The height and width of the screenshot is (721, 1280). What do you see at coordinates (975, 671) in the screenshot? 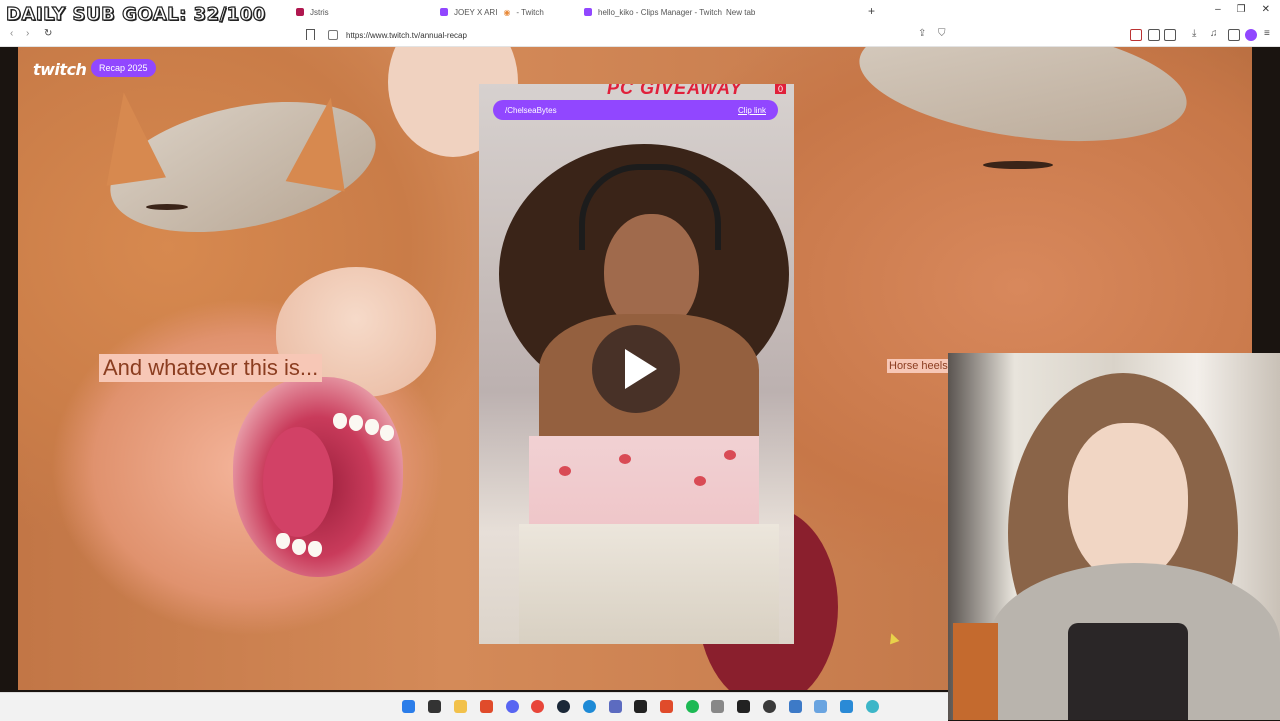
I see `figurine-box` at bounding box center [975, 671].